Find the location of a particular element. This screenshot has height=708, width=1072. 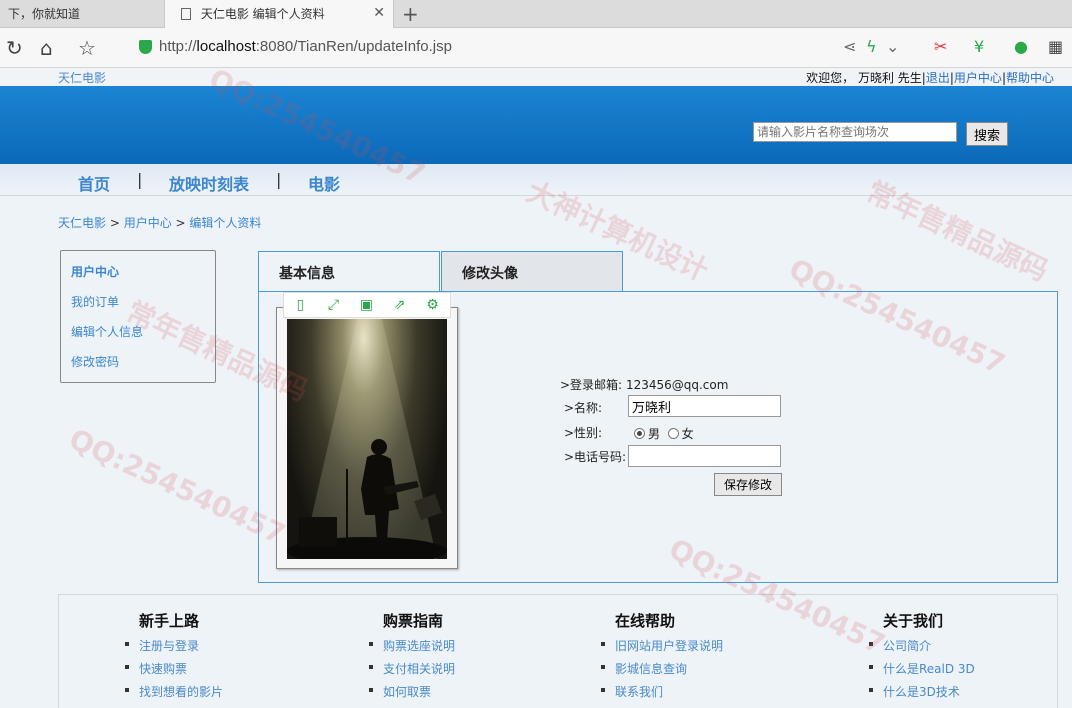

gender-row: >性别: is located at coordinates (583, 432).